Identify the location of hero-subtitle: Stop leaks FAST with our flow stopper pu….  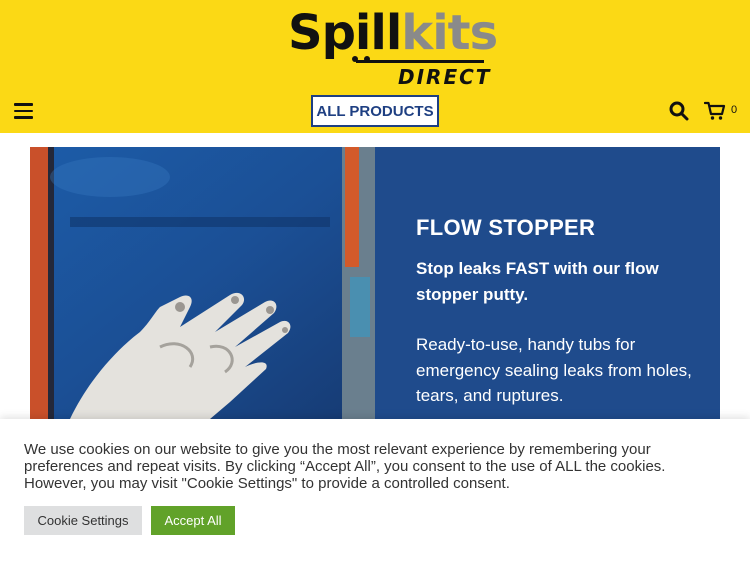
(537, 281).